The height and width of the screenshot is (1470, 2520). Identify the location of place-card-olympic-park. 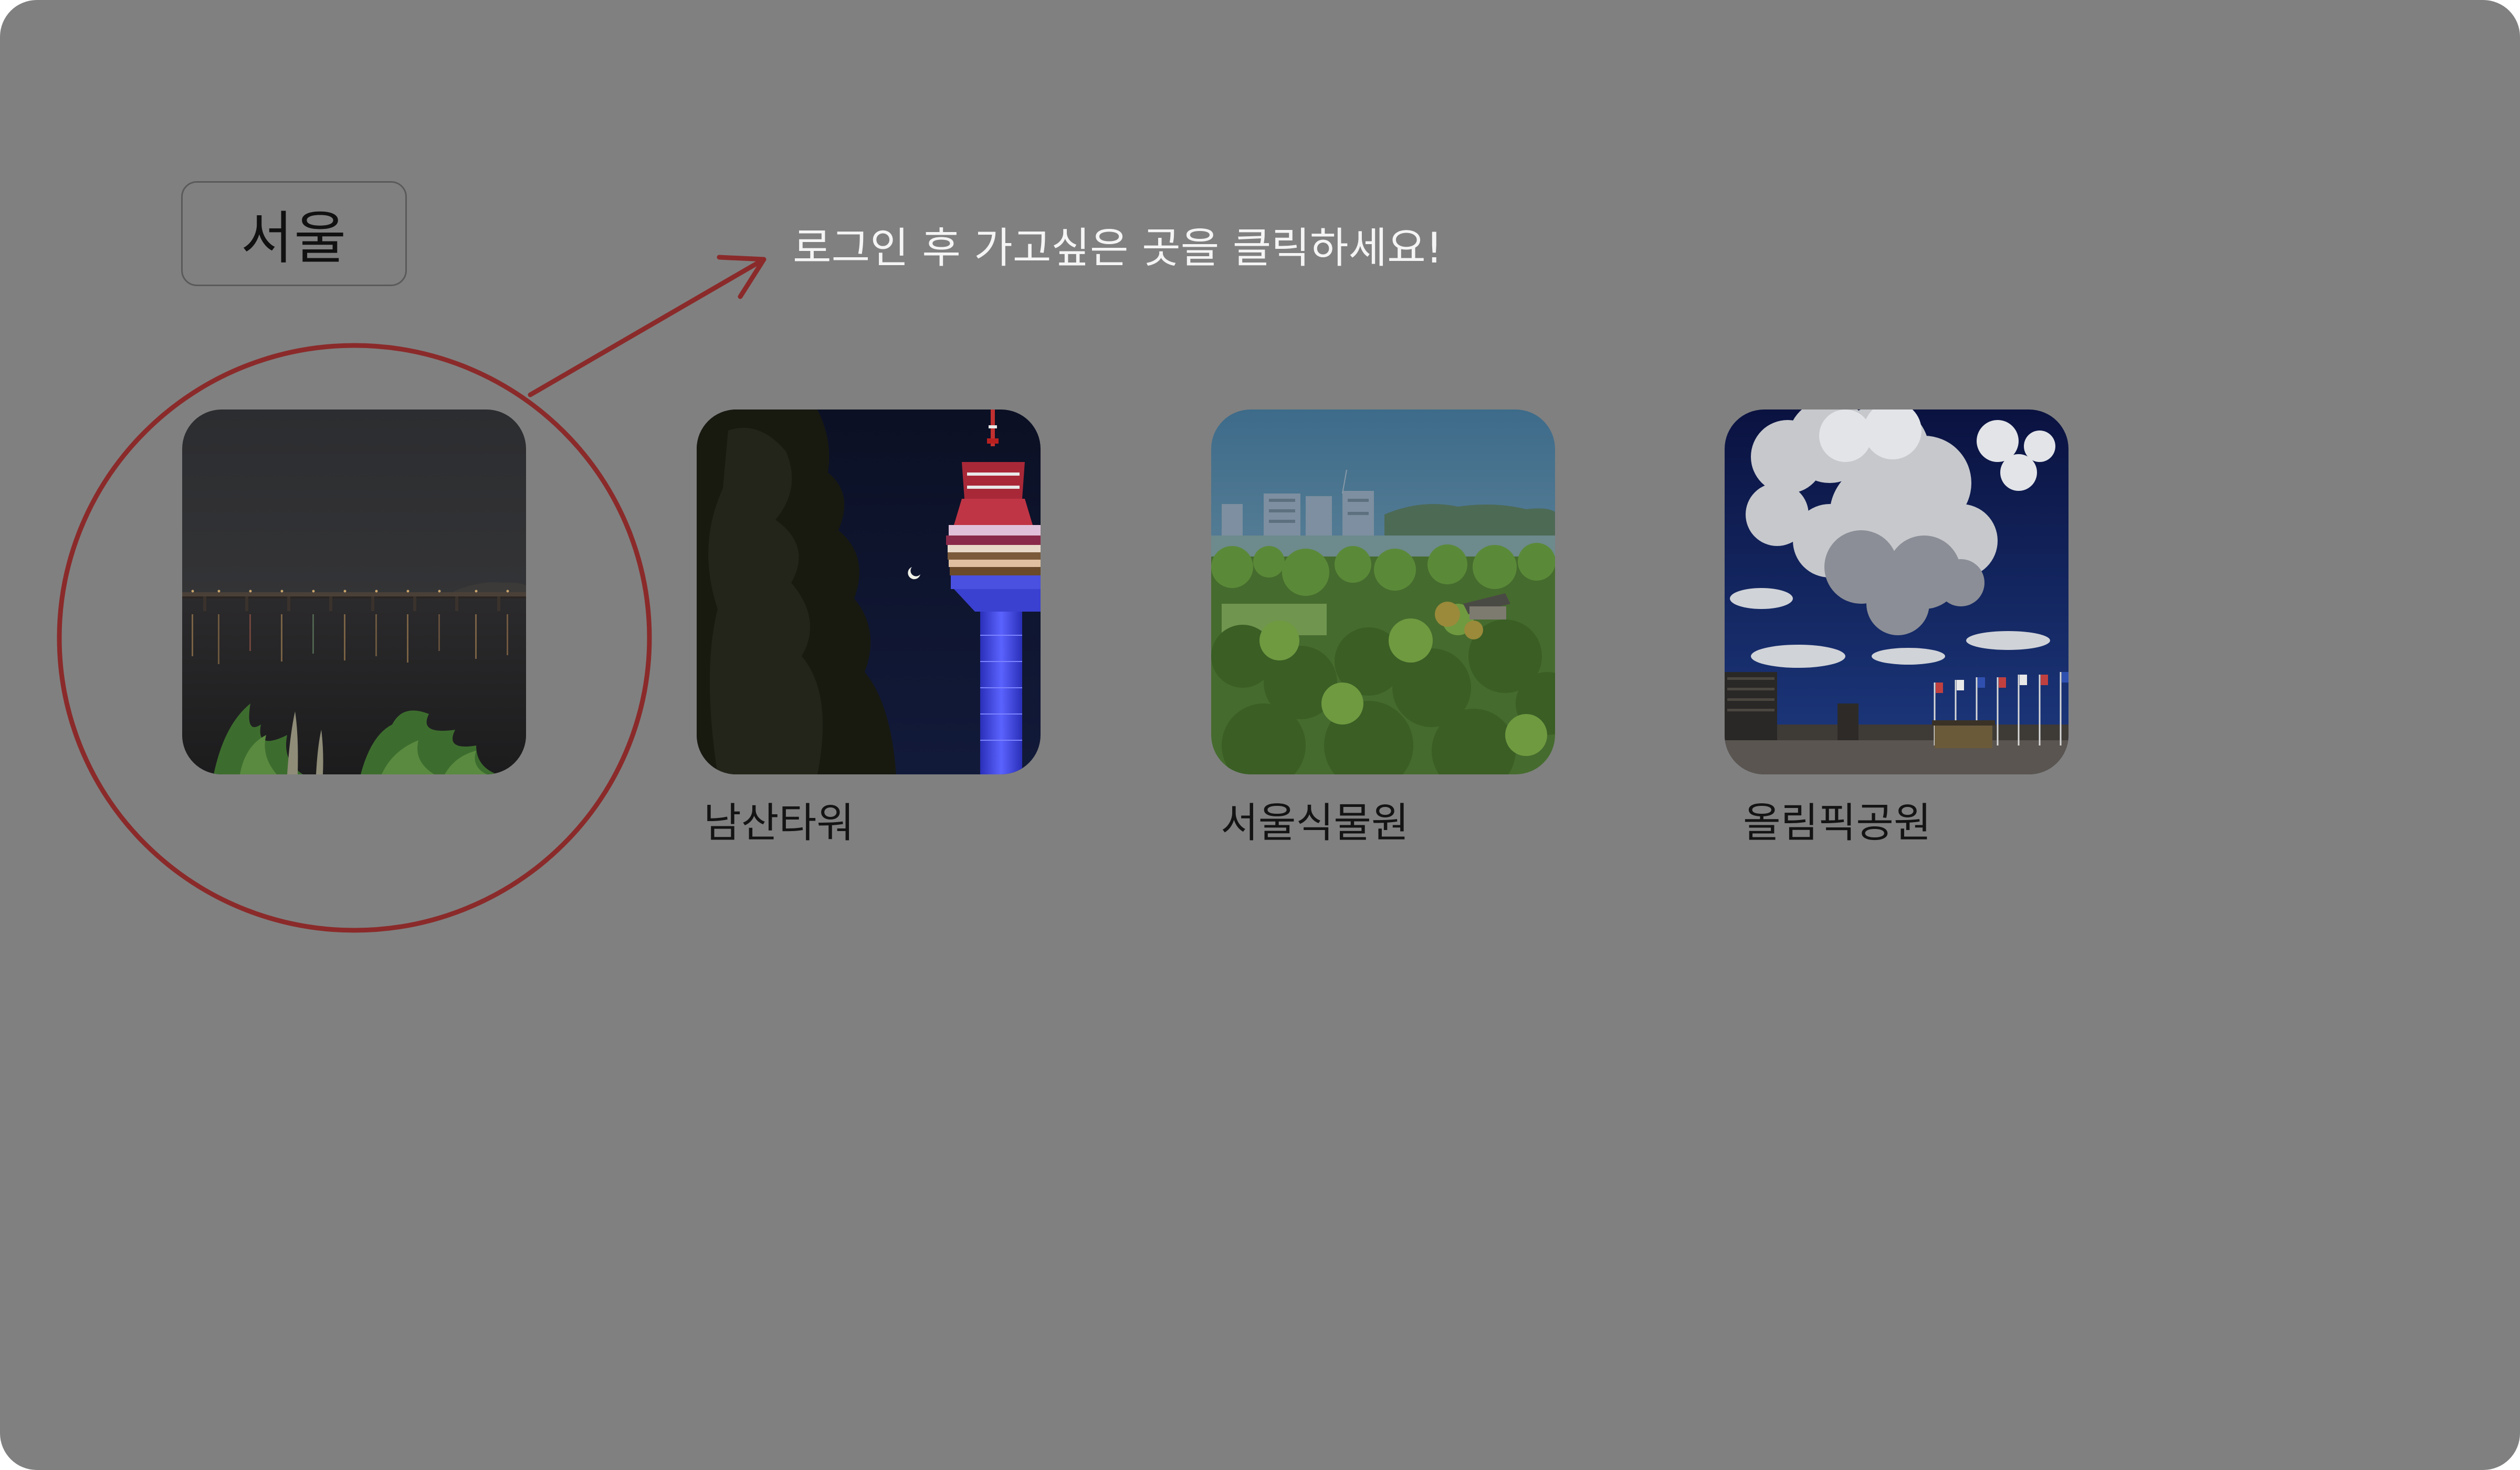
(1896, 592).